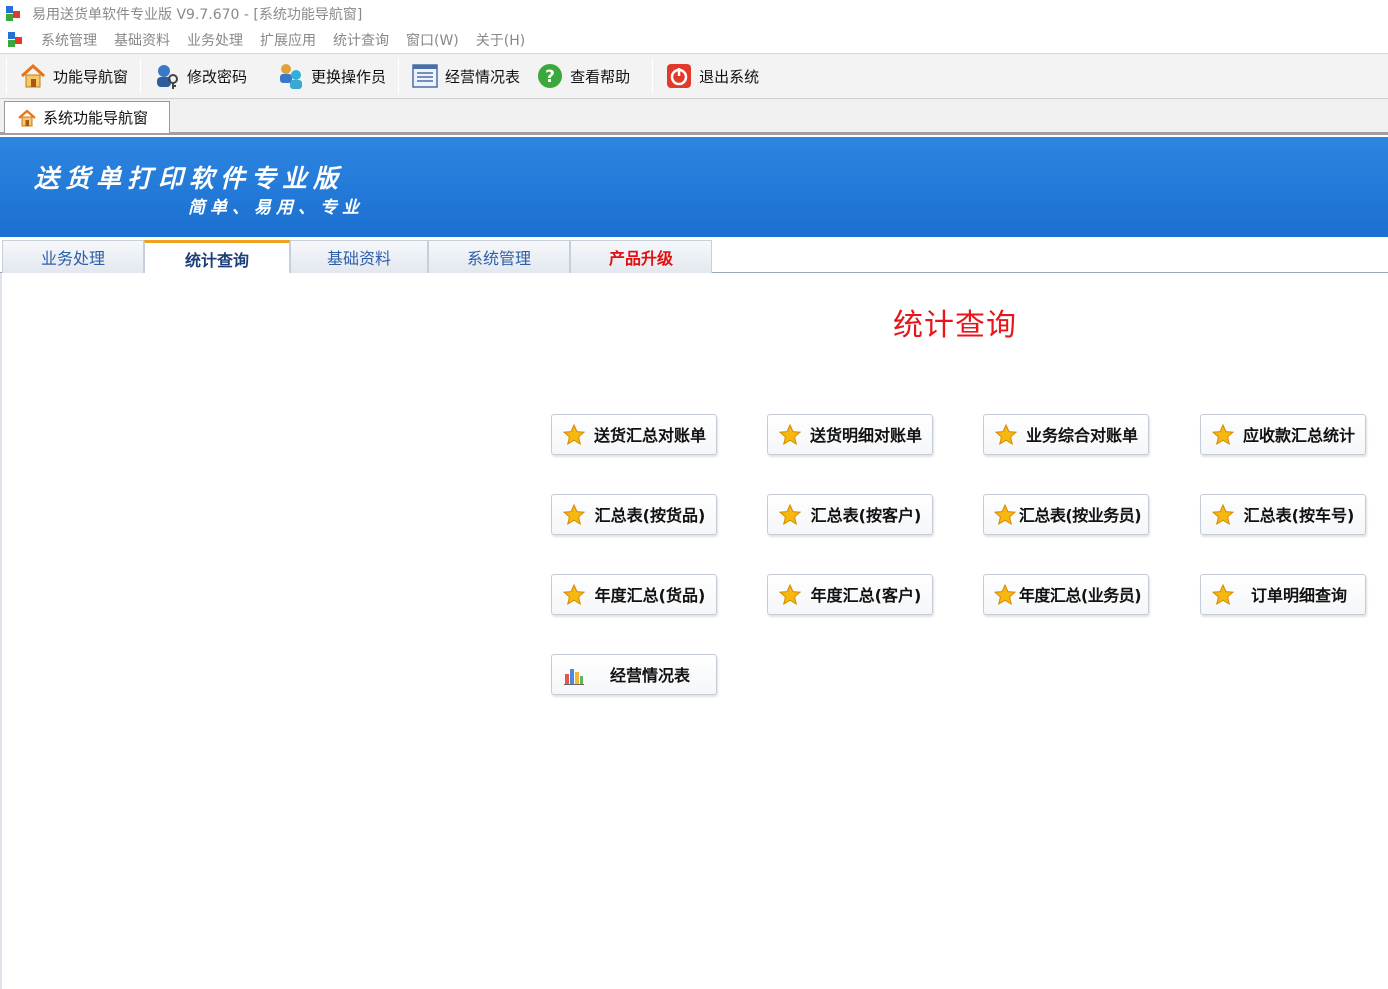 This screenshot has height=989, width=1388. Describe the element at coordinates (865, 435) in the screenshot. I see `function-label: 送货明细对账单` at that location.